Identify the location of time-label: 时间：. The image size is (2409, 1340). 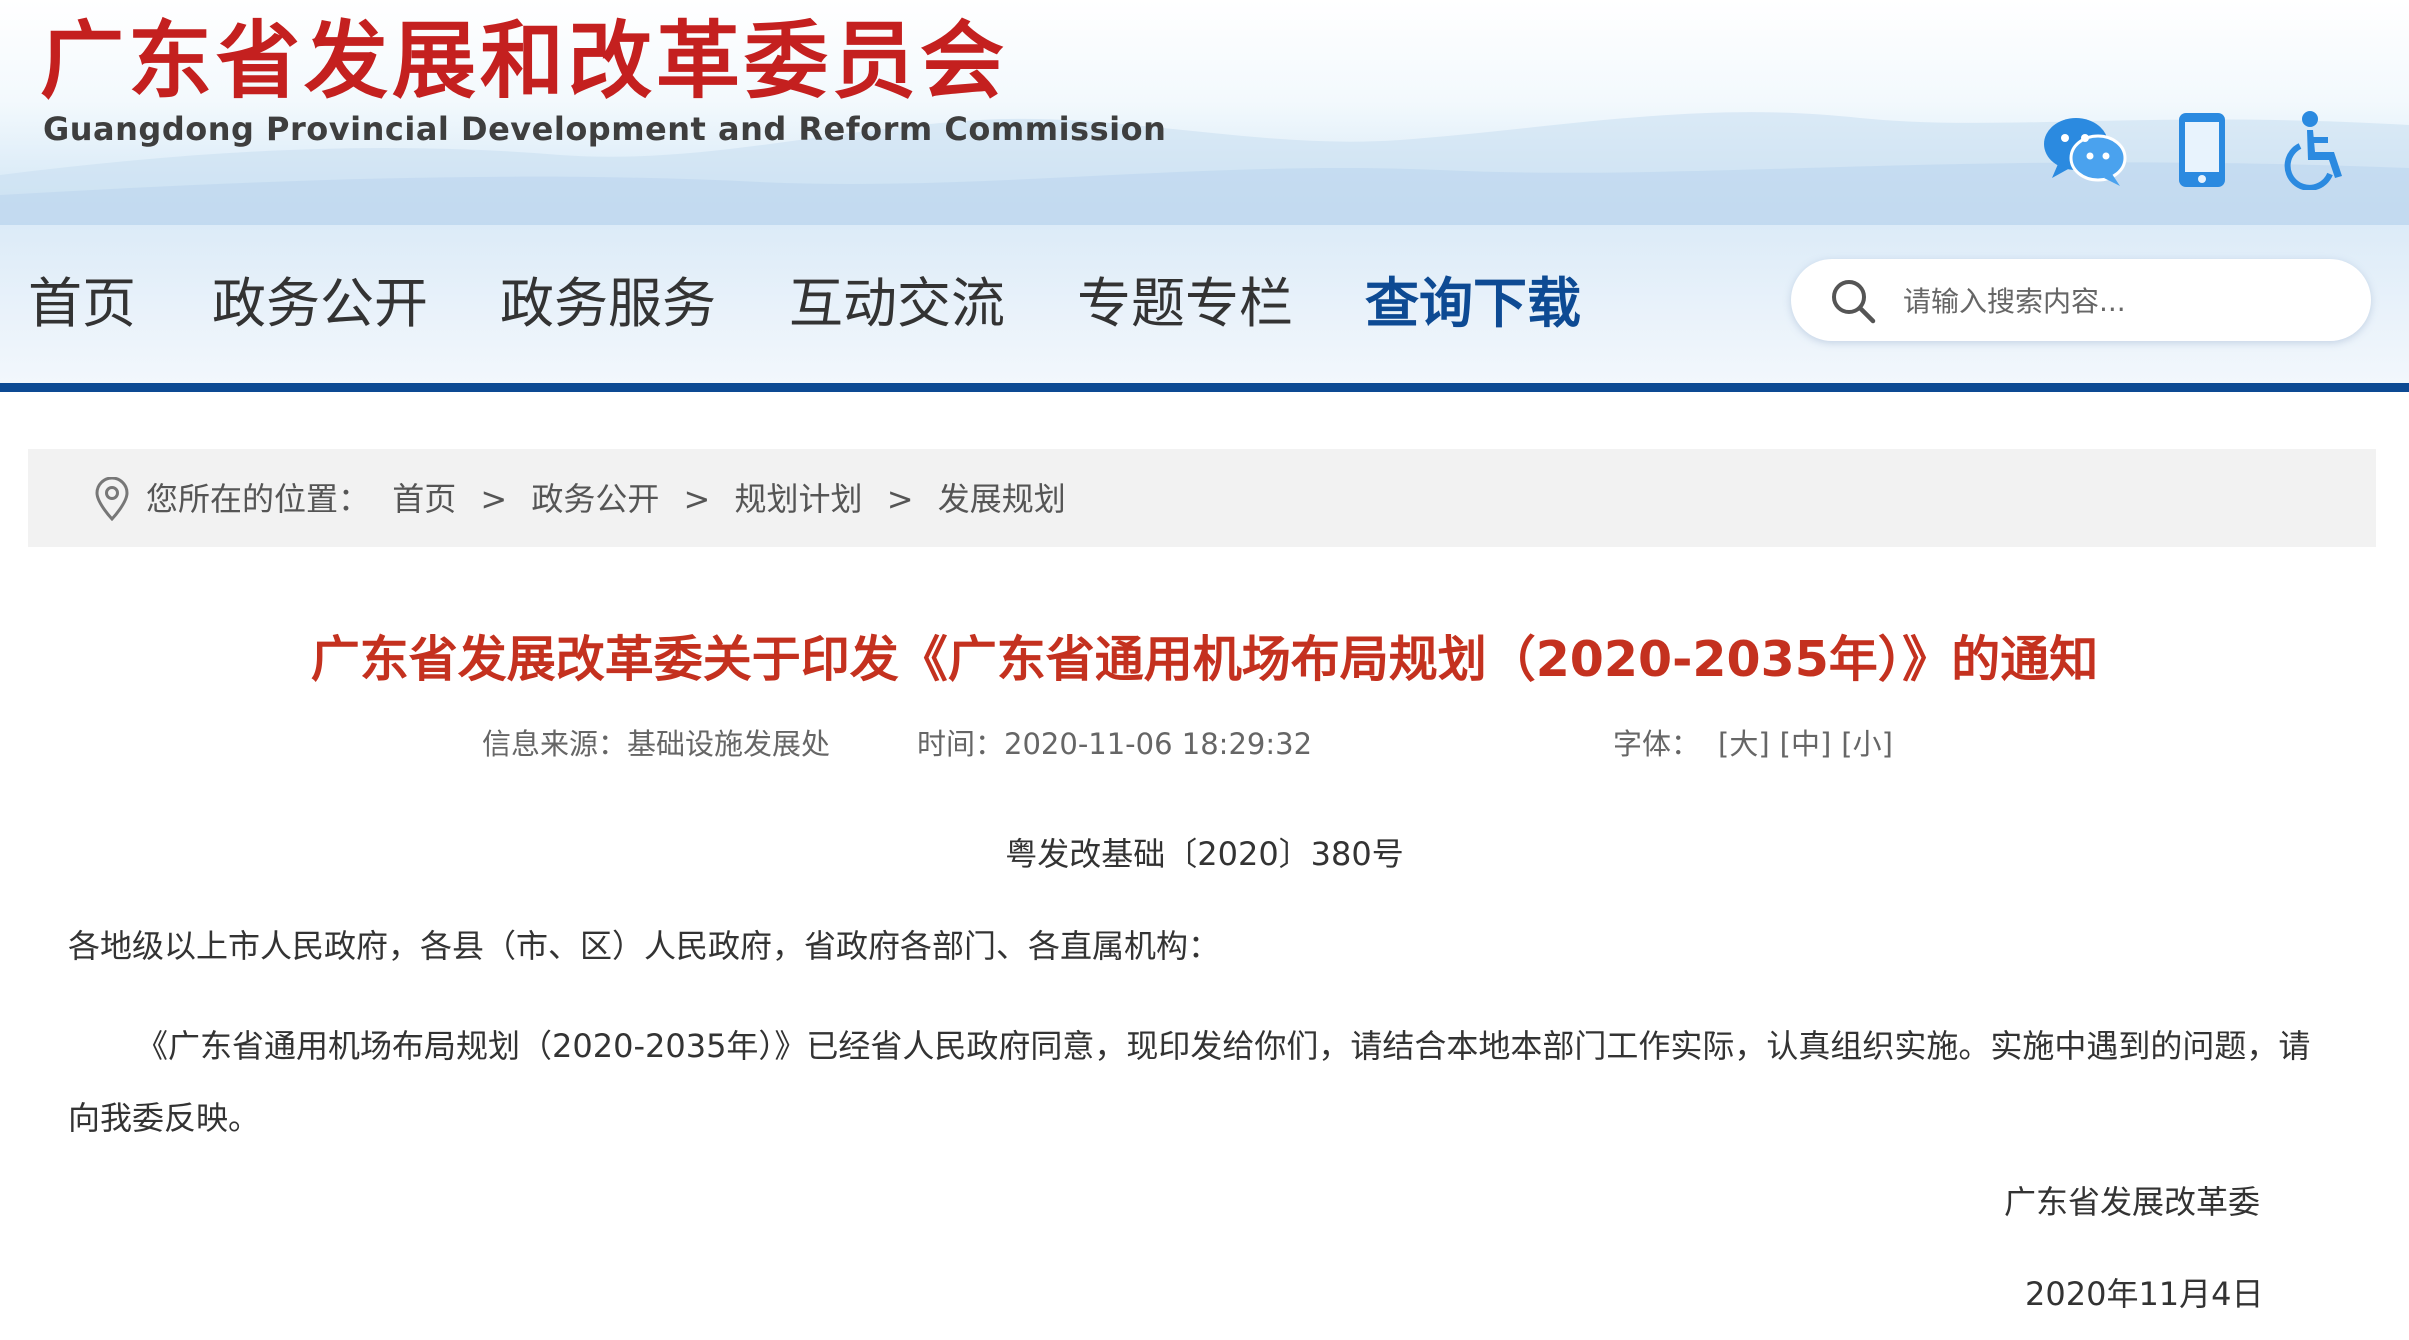
(961, 744).